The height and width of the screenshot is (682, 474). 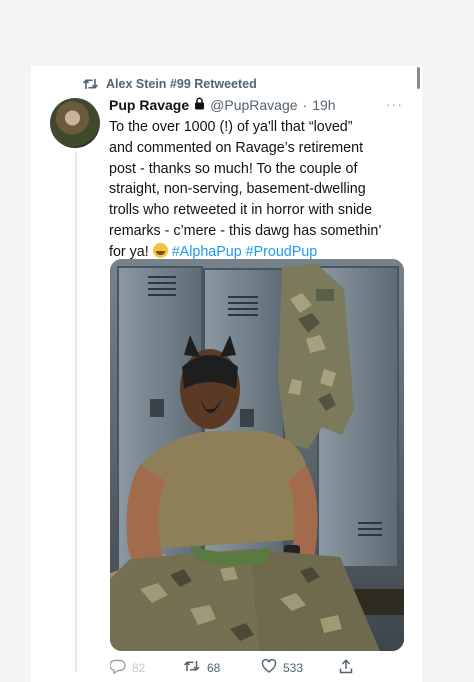 What do you see at coordinates (76, 412) in the screenshot?
I see `thread-line` at bounding box center [76, 412].